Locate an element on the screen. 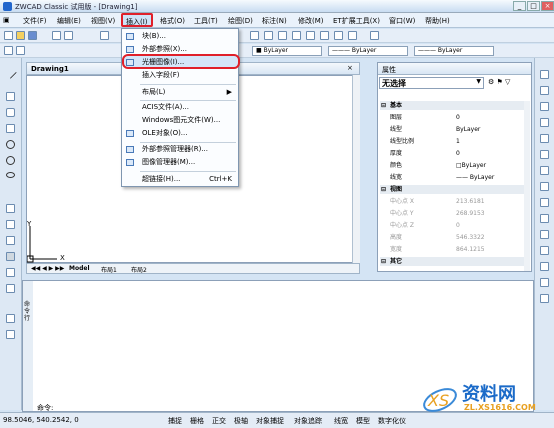  make-block-icon is located at coordinates (10, 224).